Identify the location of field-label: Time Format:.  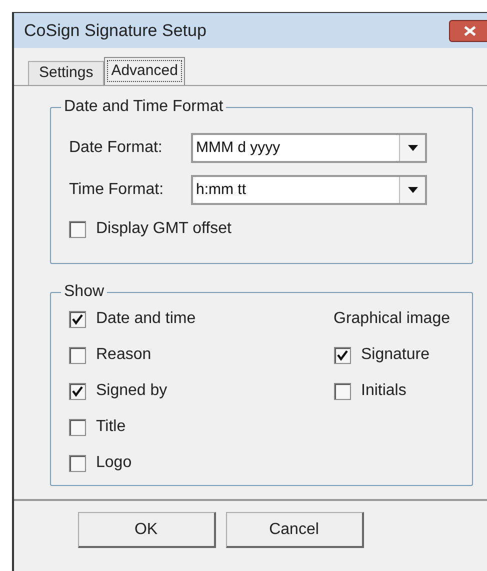
(117, 190).